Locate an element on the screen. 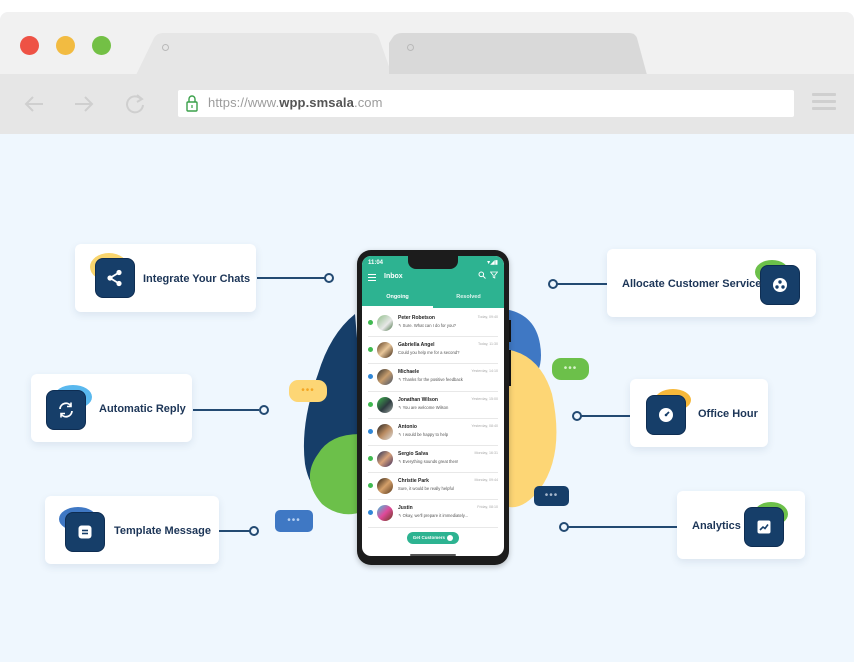  tab-resolved: Resolved is located at coordinates (468, 297).